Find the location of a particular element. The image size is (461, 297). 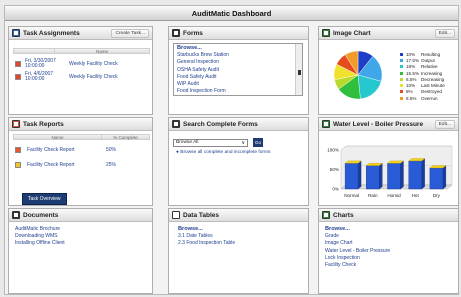

list-item: AuditMatic Brochure is located at coordinates (40, 229).